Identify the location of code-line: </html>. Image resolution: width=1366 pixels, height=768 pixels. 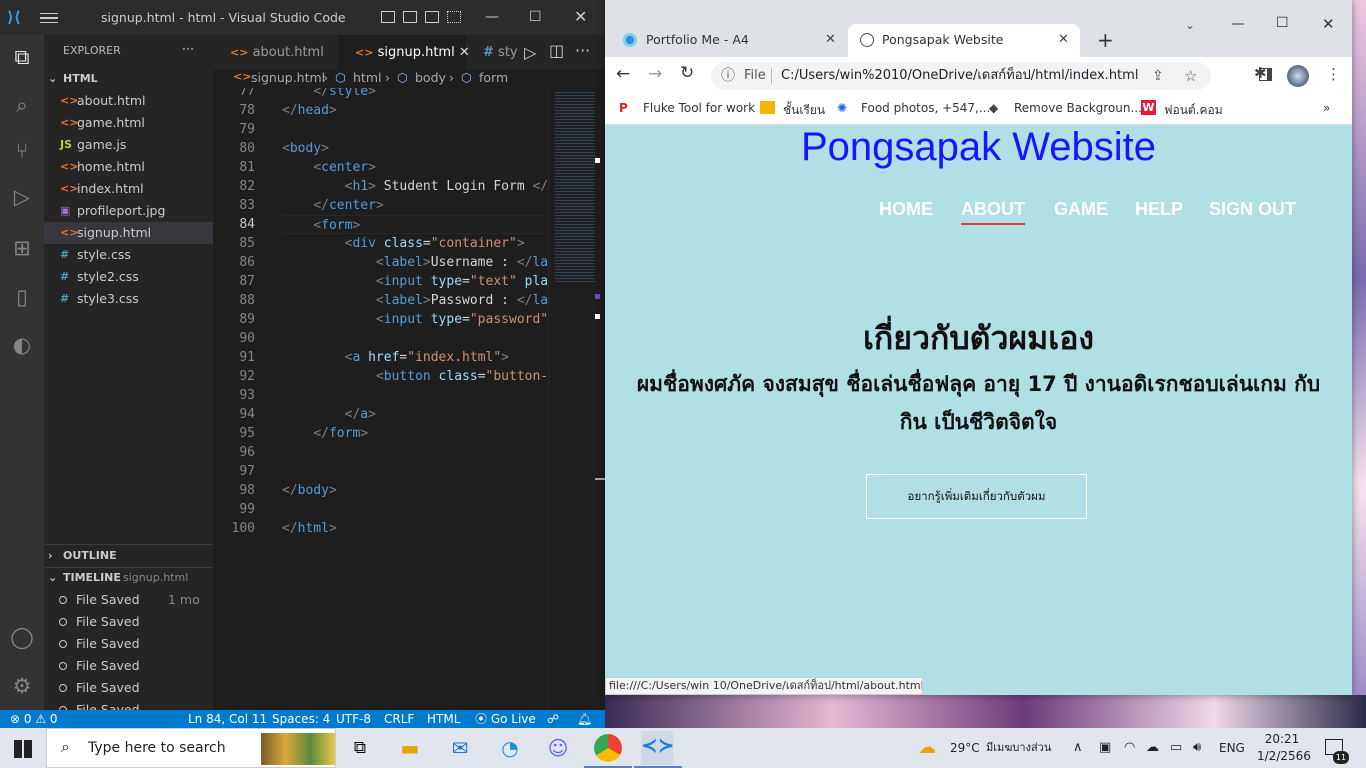
(309, 528).